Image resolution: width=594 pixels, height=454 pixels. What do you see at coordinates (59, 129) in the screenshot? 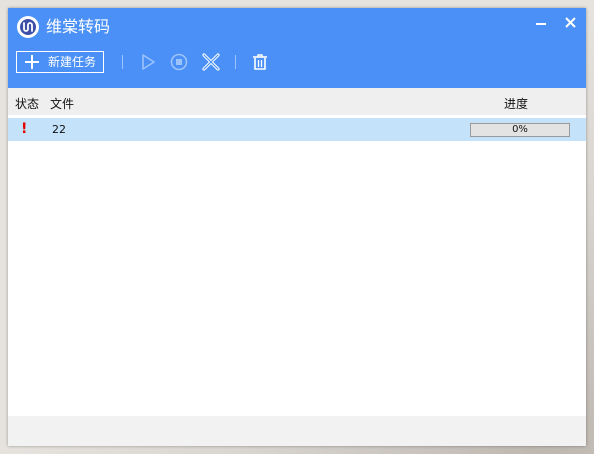
I see `task-file-name: 22` at bounding box center [59, 129].